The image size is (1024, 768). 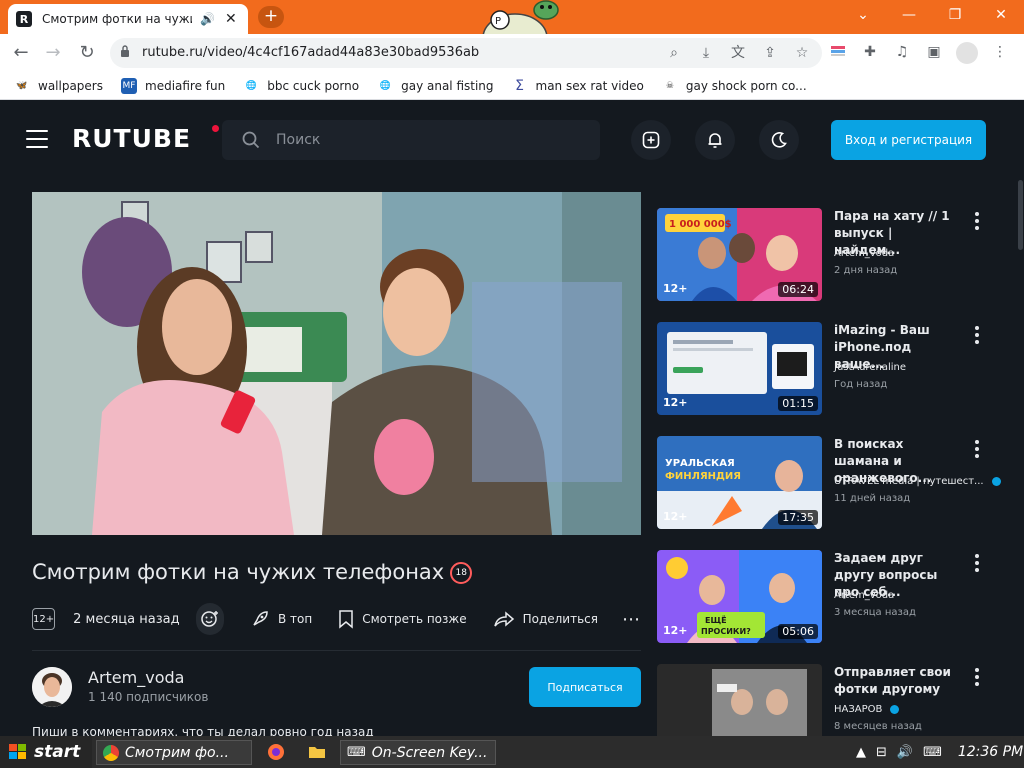 I want to click on tab-close-button: ✕, so click(x=231, y=19).